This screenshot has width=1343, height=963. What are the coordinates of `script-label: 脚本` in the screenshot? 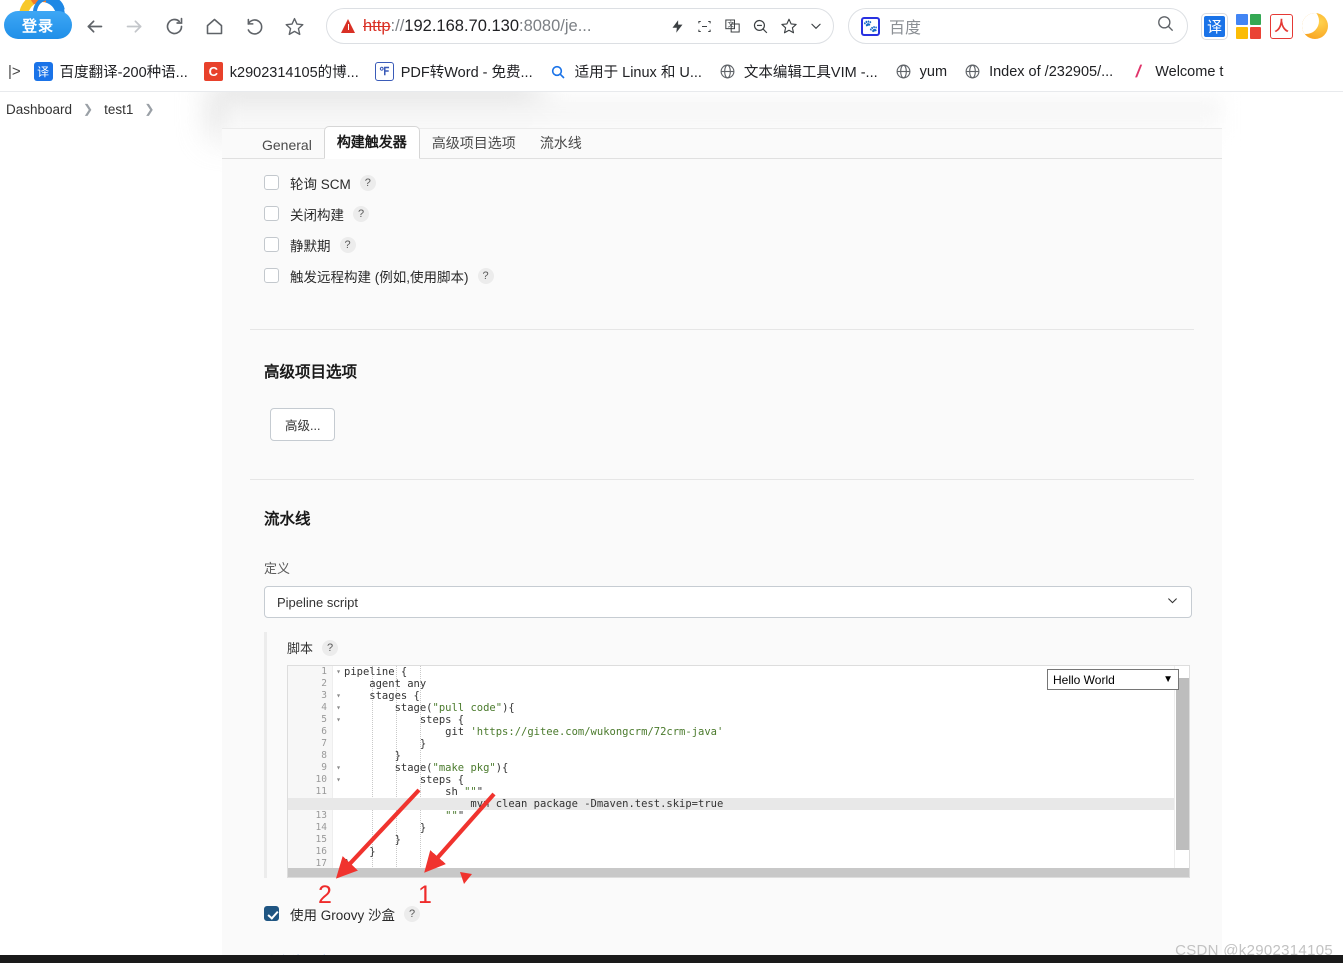 It's located at (300, 648).